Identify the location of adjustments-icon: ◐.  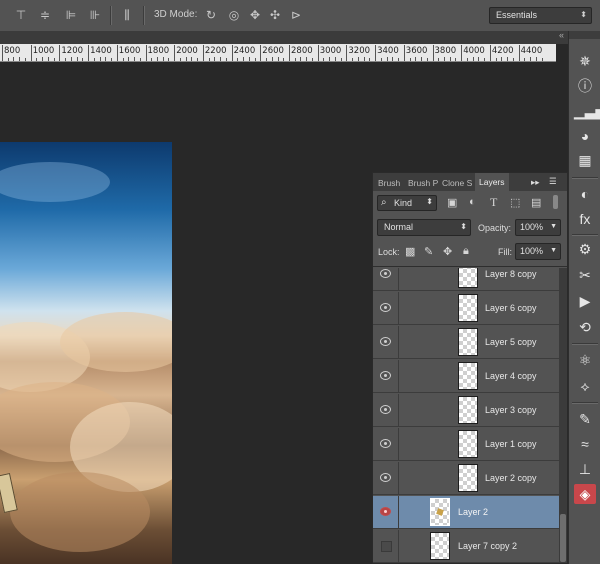
(585, 194).